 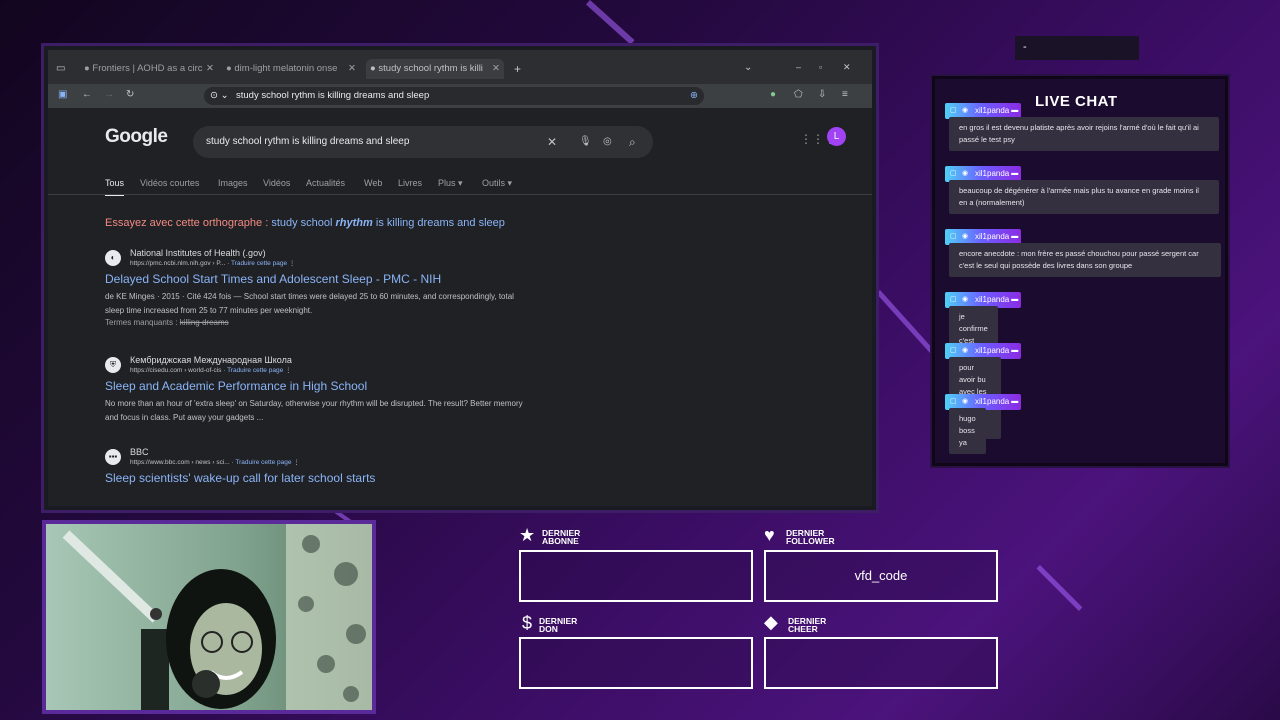 I want to click on back-icon: ←, so click(x=87, y=94).